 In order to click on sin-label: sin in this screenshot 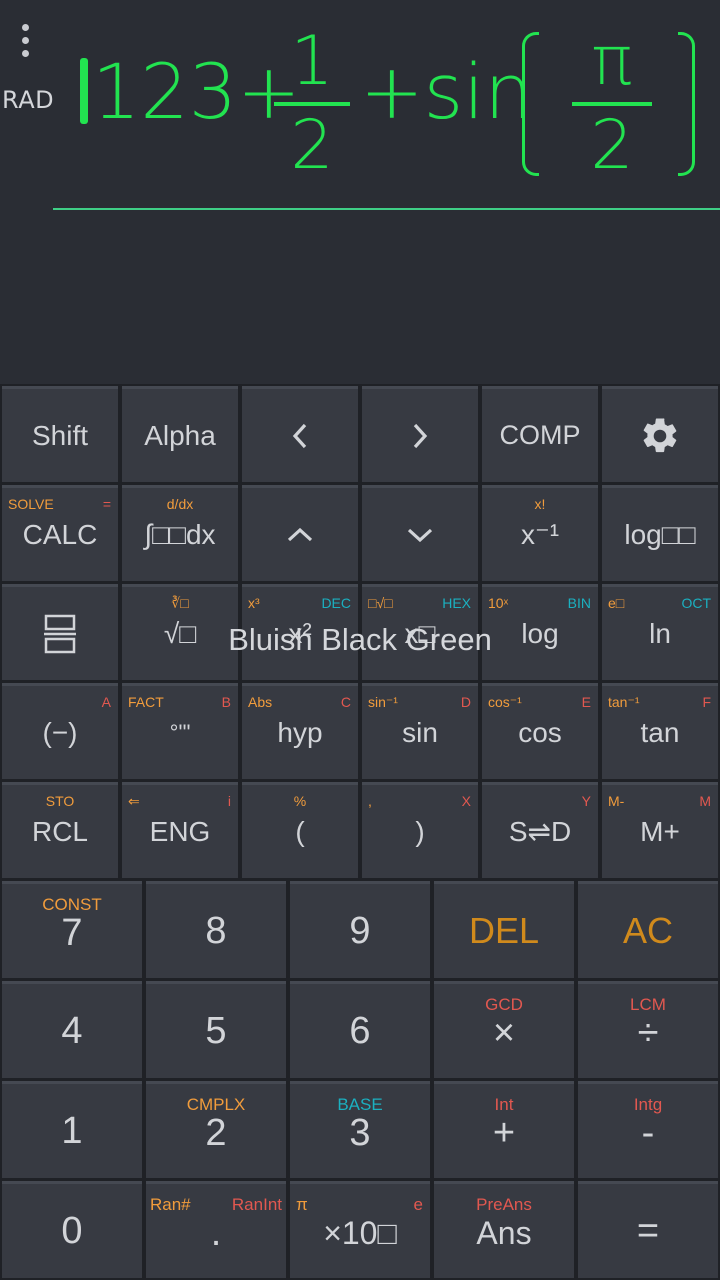, I will do `click(420, 732)`.